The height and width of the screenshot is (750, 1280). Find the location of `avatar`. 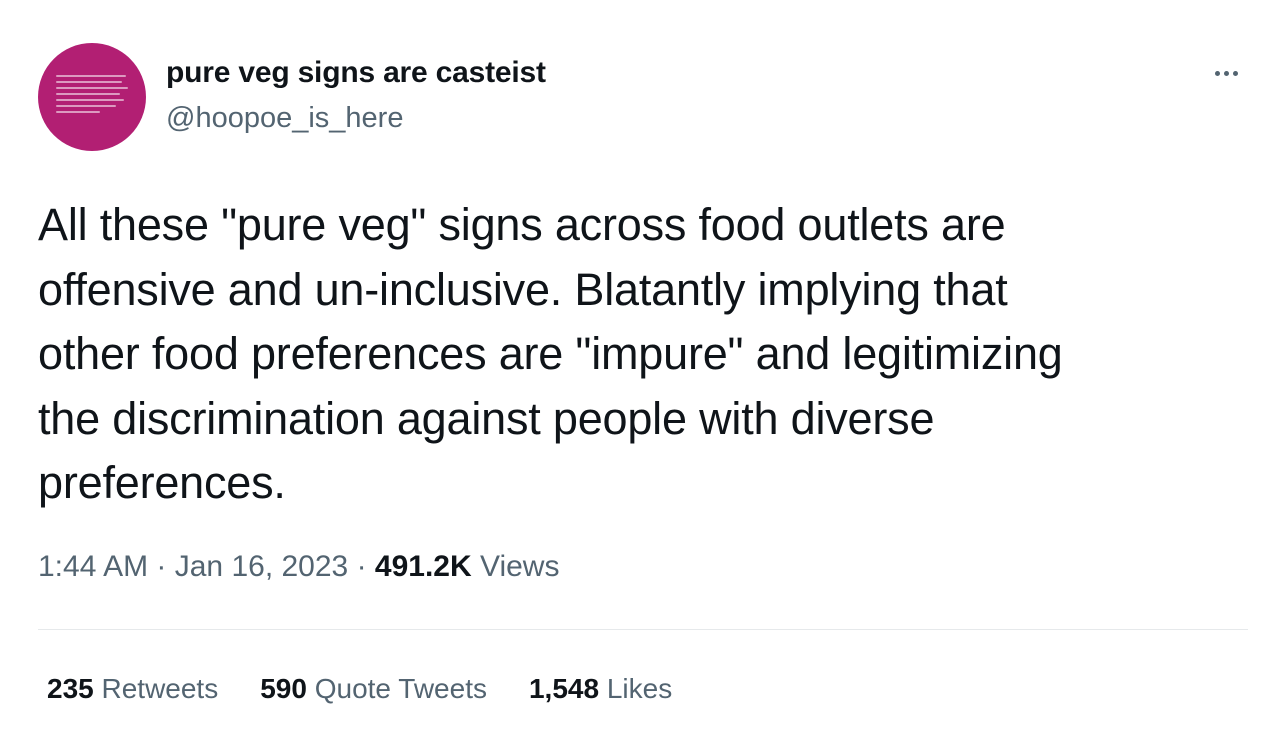

avatar is located at coordinates (92, 97).